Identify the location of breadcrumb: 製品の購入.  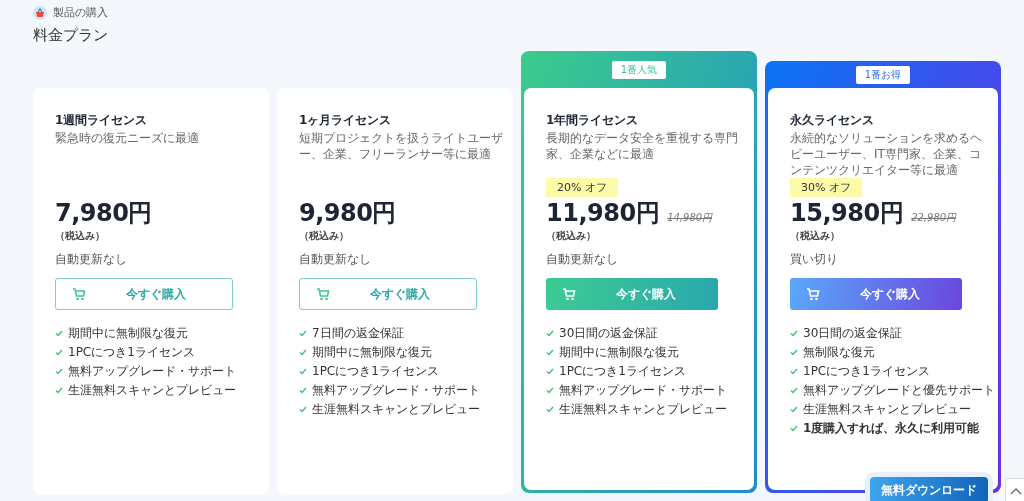
(80, 13).